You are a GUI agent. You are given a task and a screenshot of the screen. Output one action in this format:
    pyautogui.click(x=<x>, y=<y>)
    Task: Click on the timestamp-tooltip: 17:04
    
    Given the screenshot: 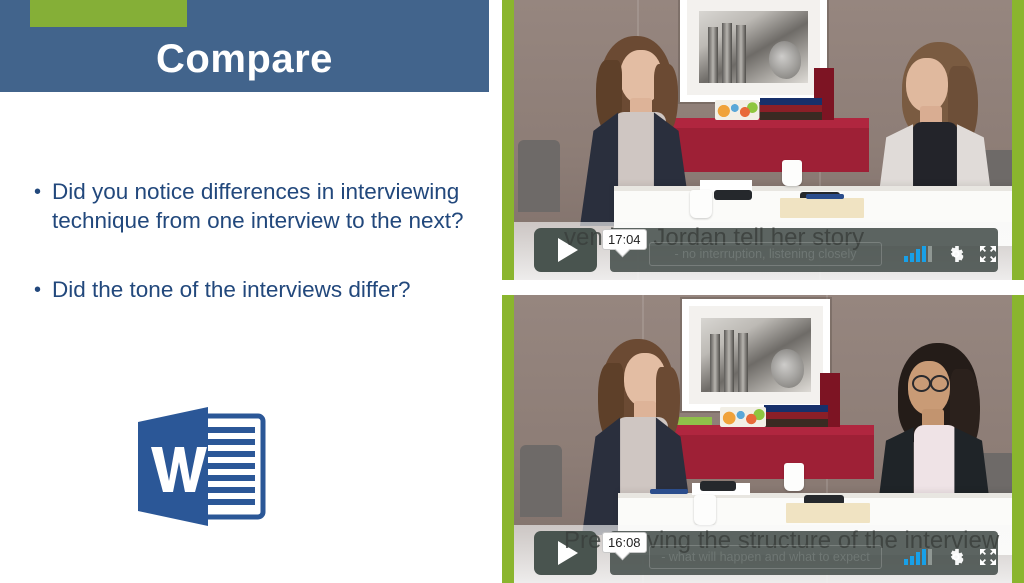 What is the action you would take?
    pyautogui.click(x=624, y=239)
    